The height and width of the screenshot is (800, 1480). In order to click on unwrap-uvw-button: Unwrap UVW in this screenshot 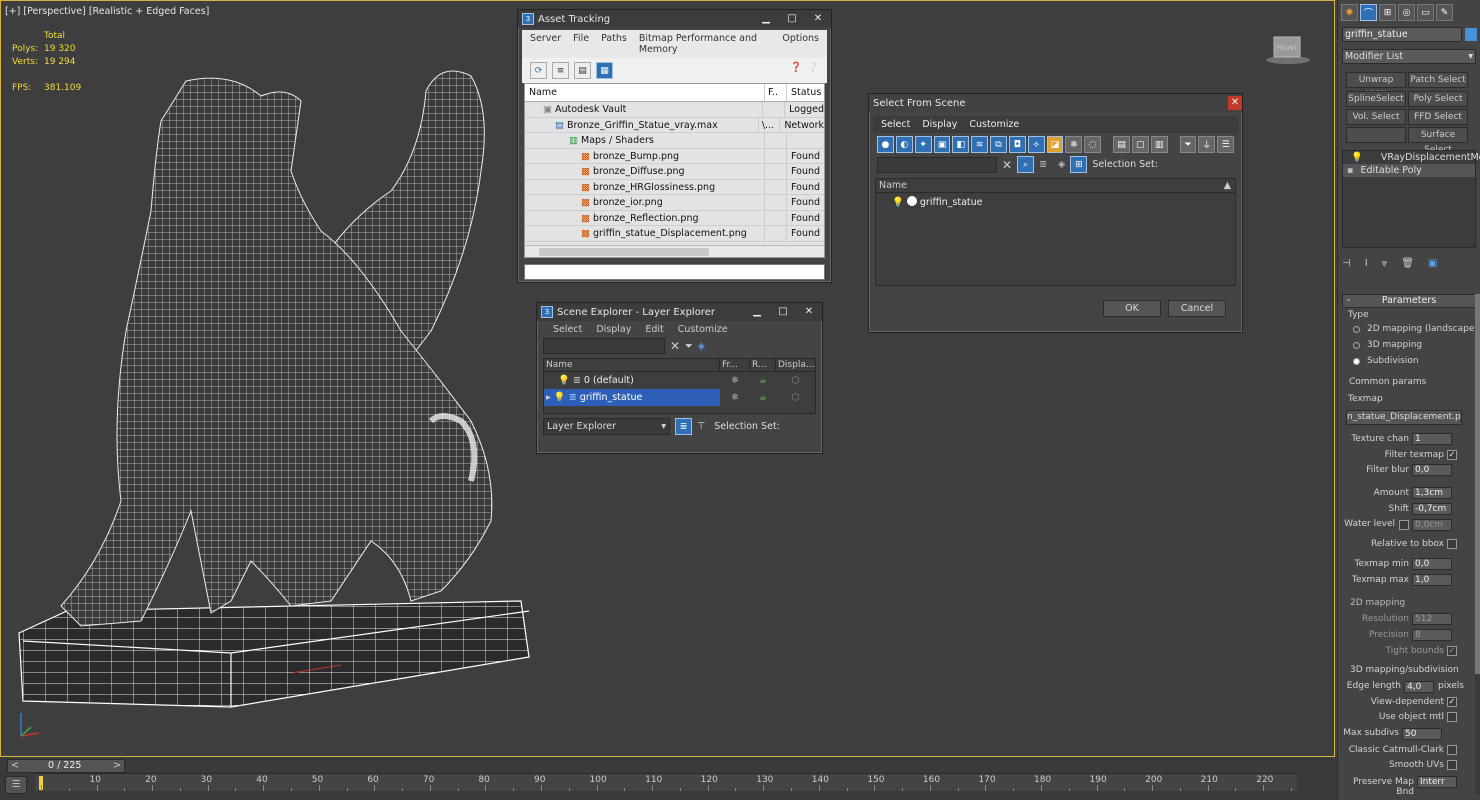, I will do `click(1376, 86)`.